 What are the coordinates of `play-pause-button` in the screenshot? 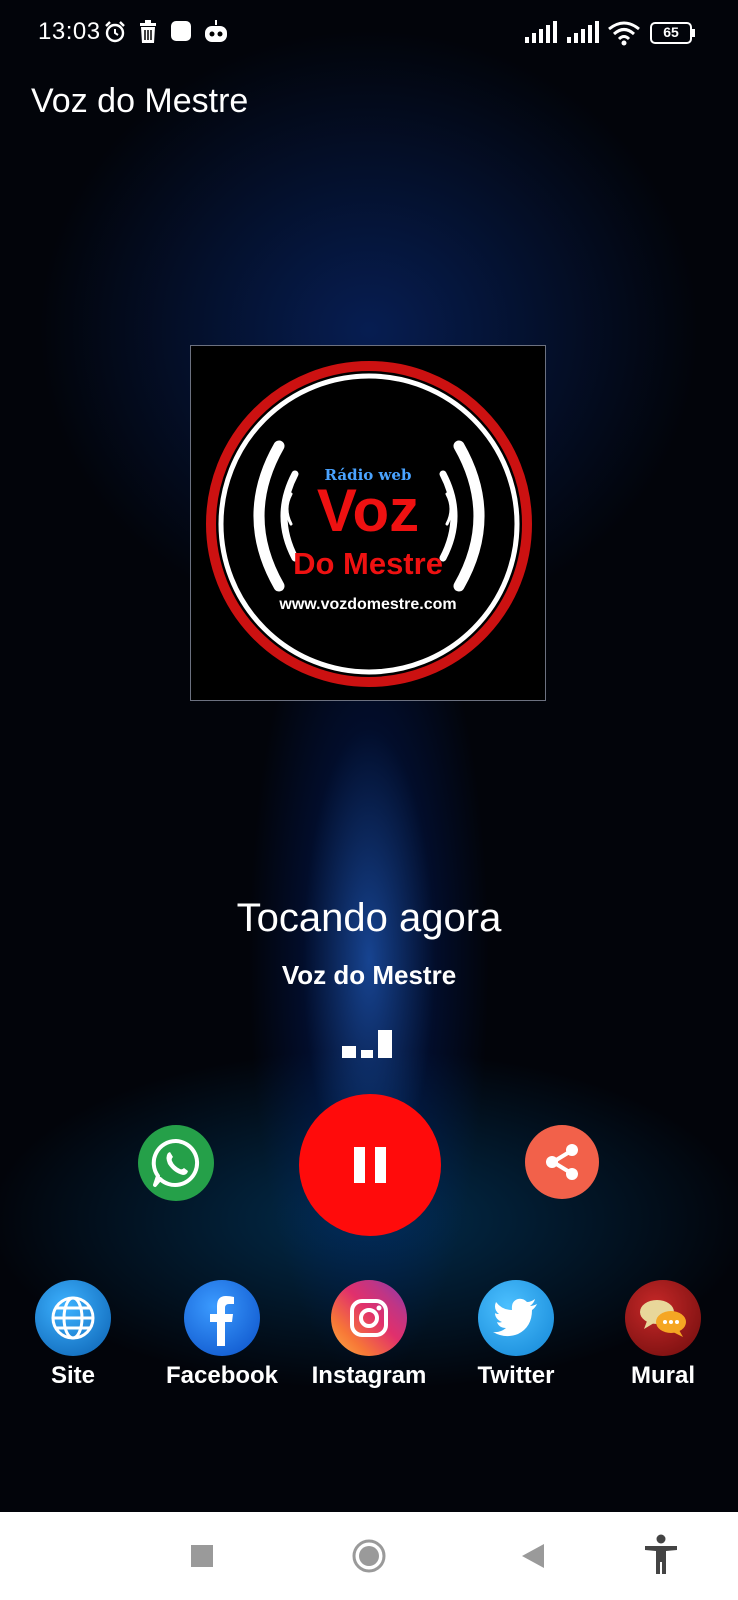 It's located at (370, 1165).